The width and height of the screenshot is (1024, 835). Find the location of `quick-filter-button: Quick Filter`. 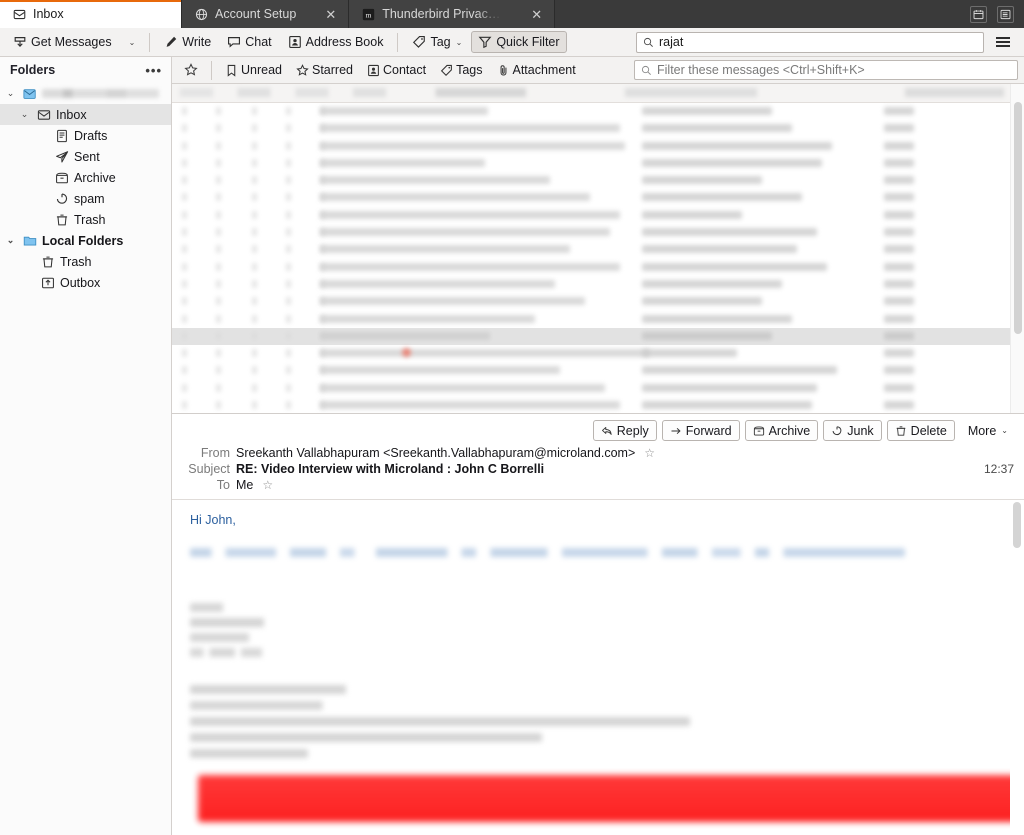

quick-filter-button: Quick Filter is located at coordinates (519, 42).